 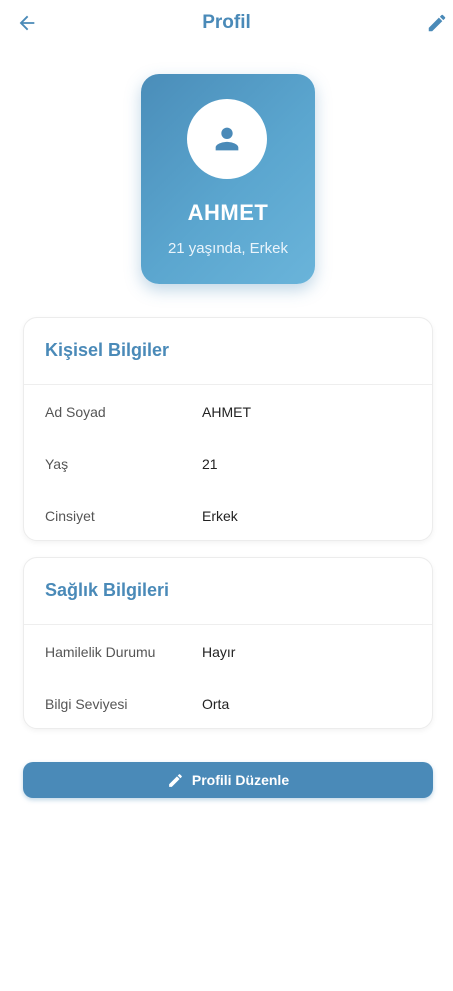 What do you see at coordinates (216, 704) in the screenshot?
I see `row-value-knowledge-level: Orta` at bounding box center [216, 704].